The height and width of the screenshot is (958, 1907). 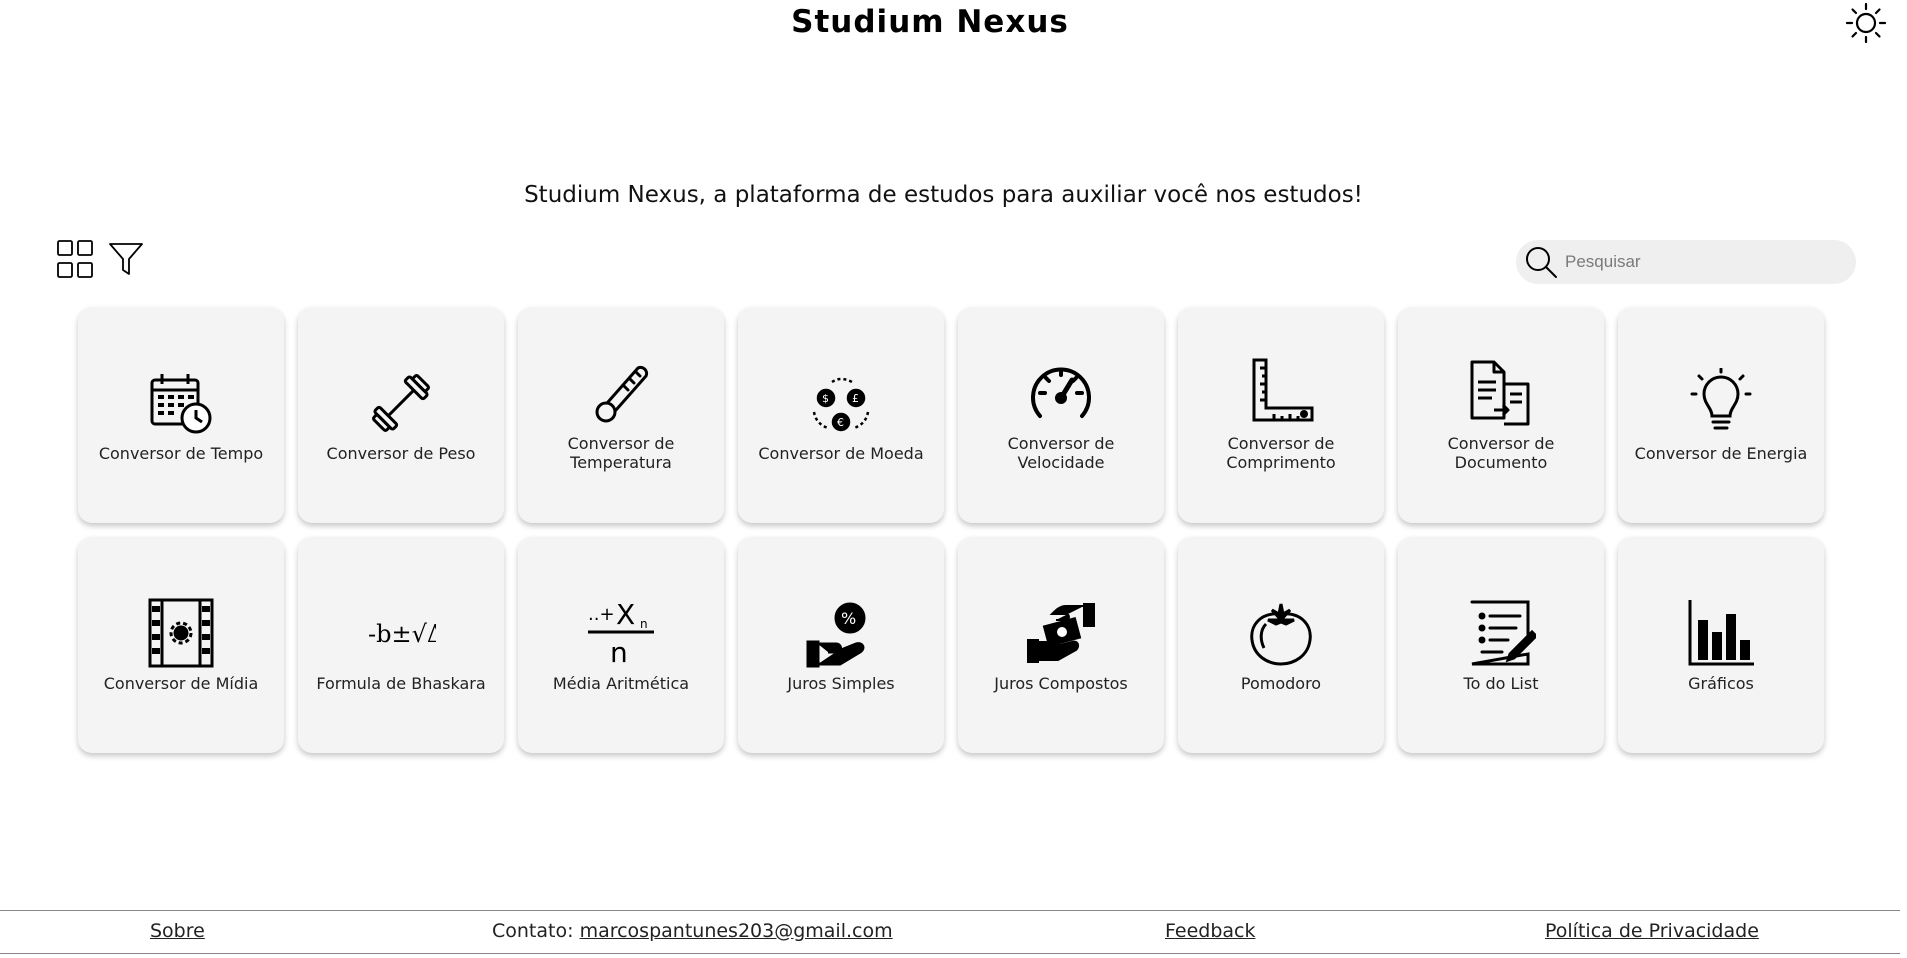 What do you see at coordinates (1281, 683) in the screenshot?
I see `card-label: Pomodoro` at bounding box center [1281, 683].